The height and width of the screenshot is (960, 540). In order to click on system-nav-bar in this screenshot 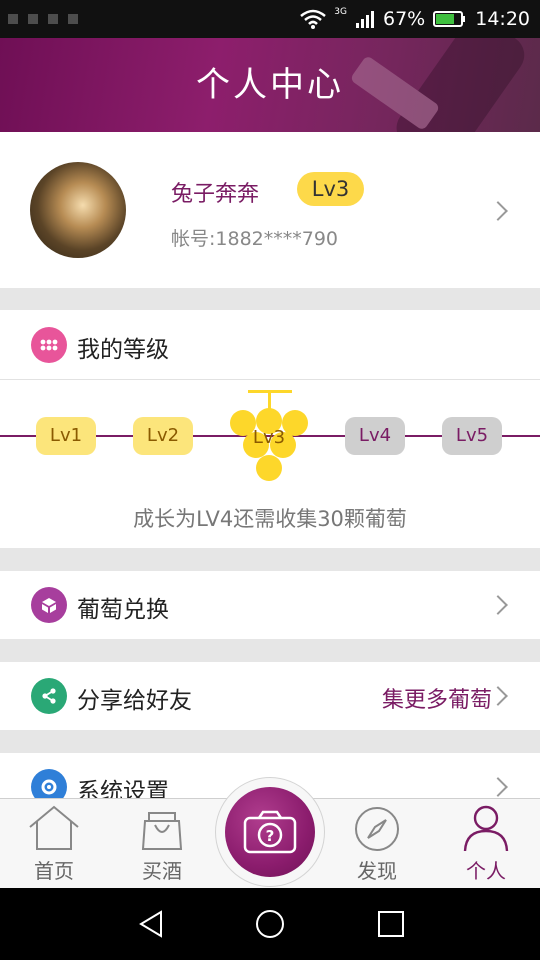, I will do `click(270, 924)`.